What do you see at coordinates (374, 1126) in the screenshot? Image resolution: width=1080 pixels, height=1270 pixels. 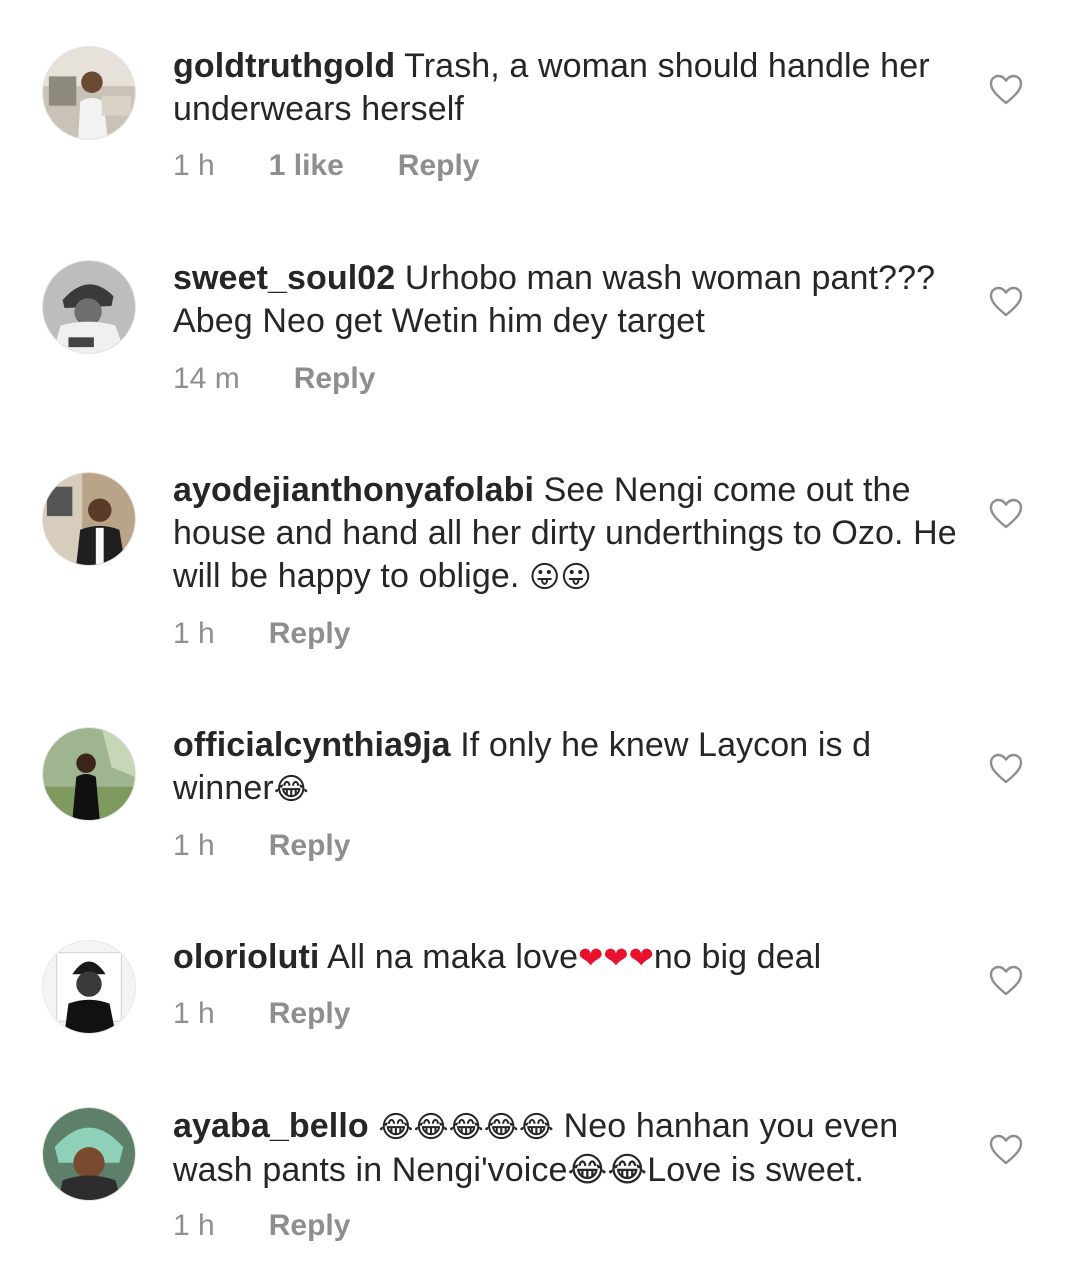 I see `comment-body` at bounding box center [374, 1126].